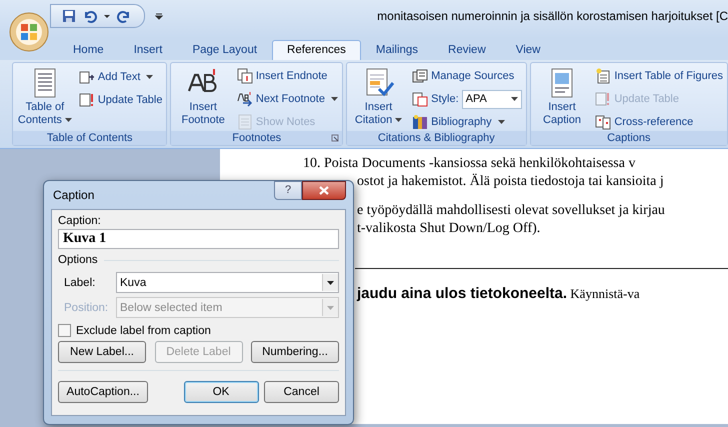  I want to click on close-icon, so click(324, 190).